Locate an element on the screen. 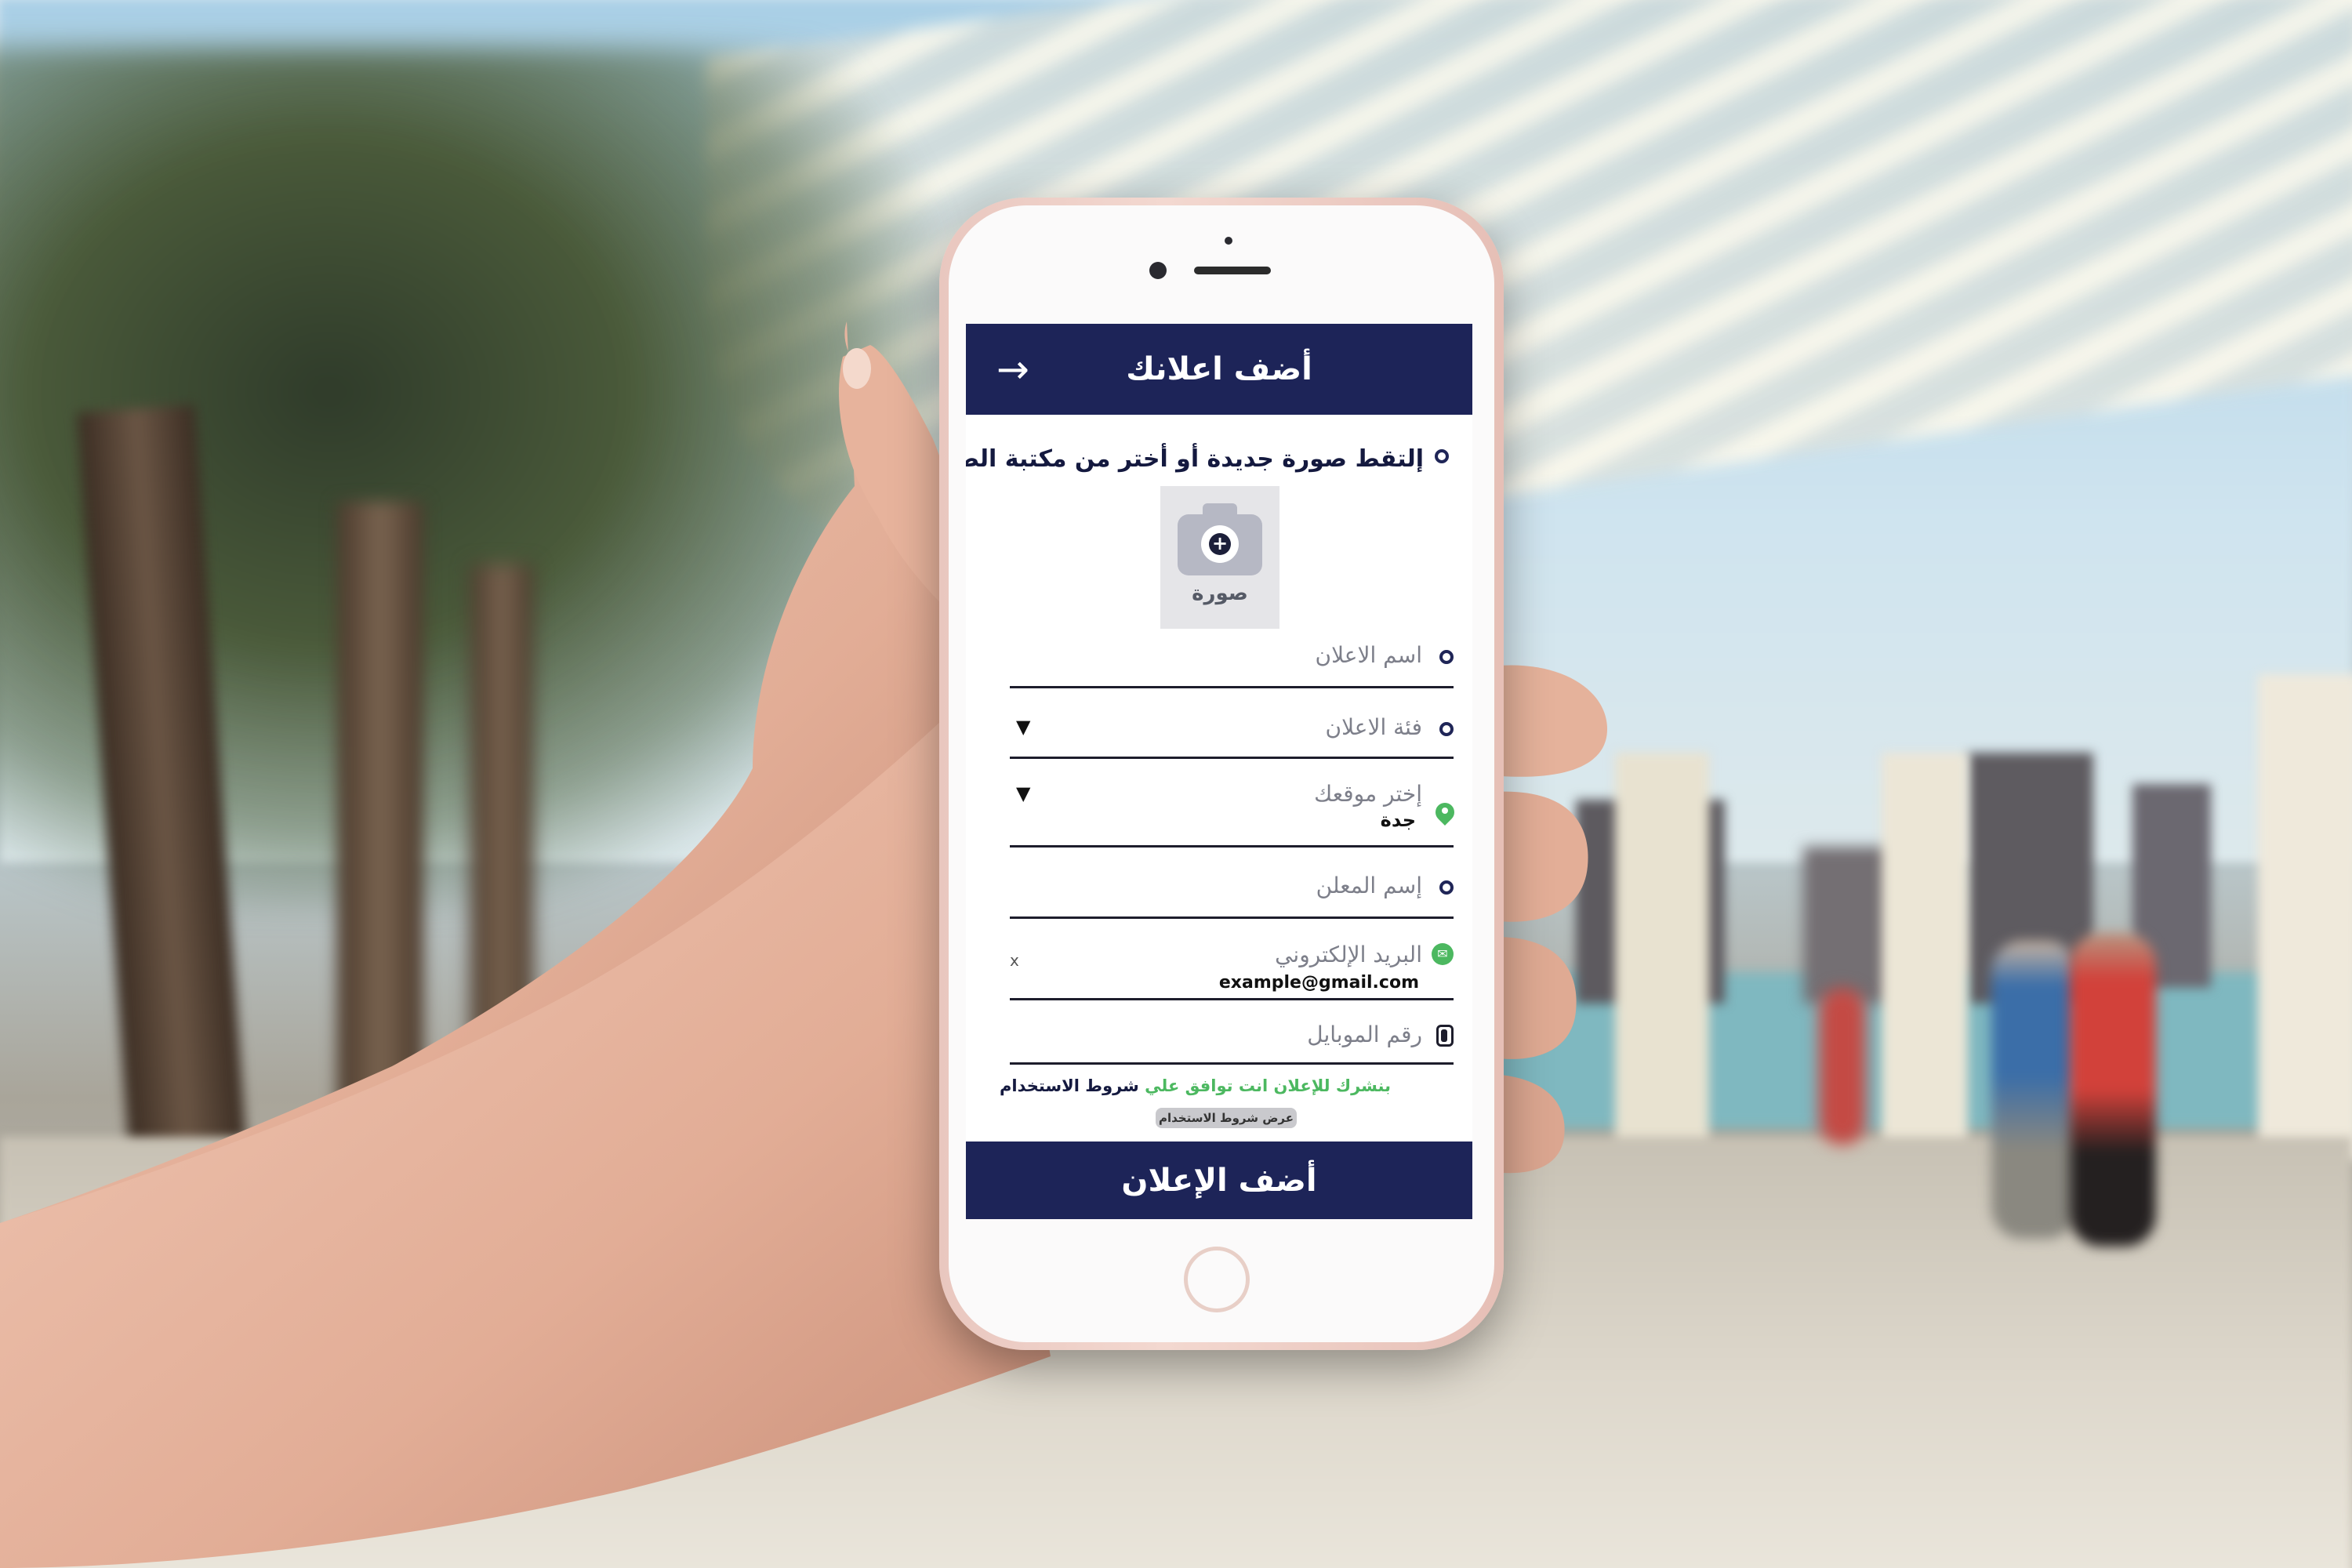 This screenshot has height=1568, width=2352. clear-icon: x is located at coordinates (1015, 961).